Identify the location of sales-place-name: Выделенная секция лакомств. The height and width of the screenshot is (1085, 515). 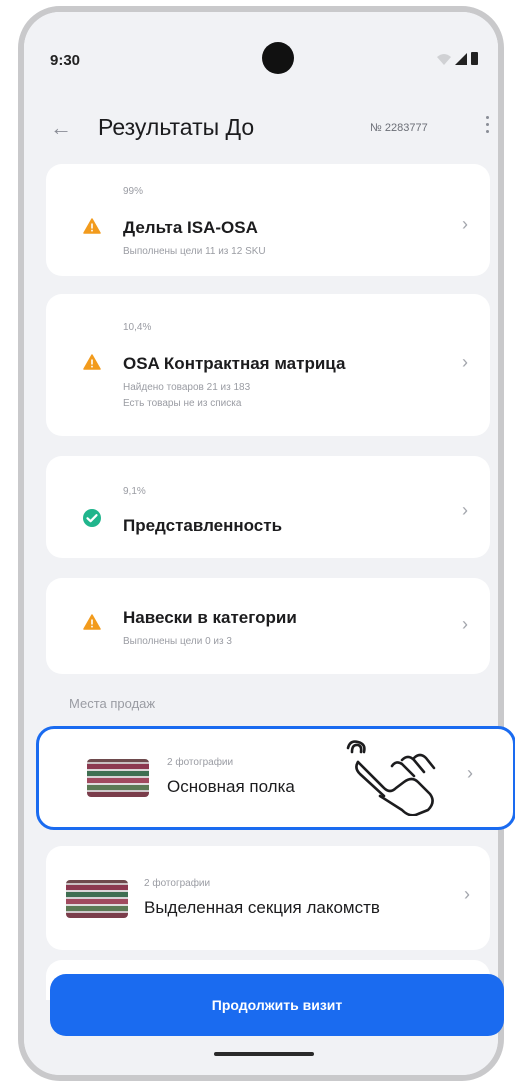
(262, 907).